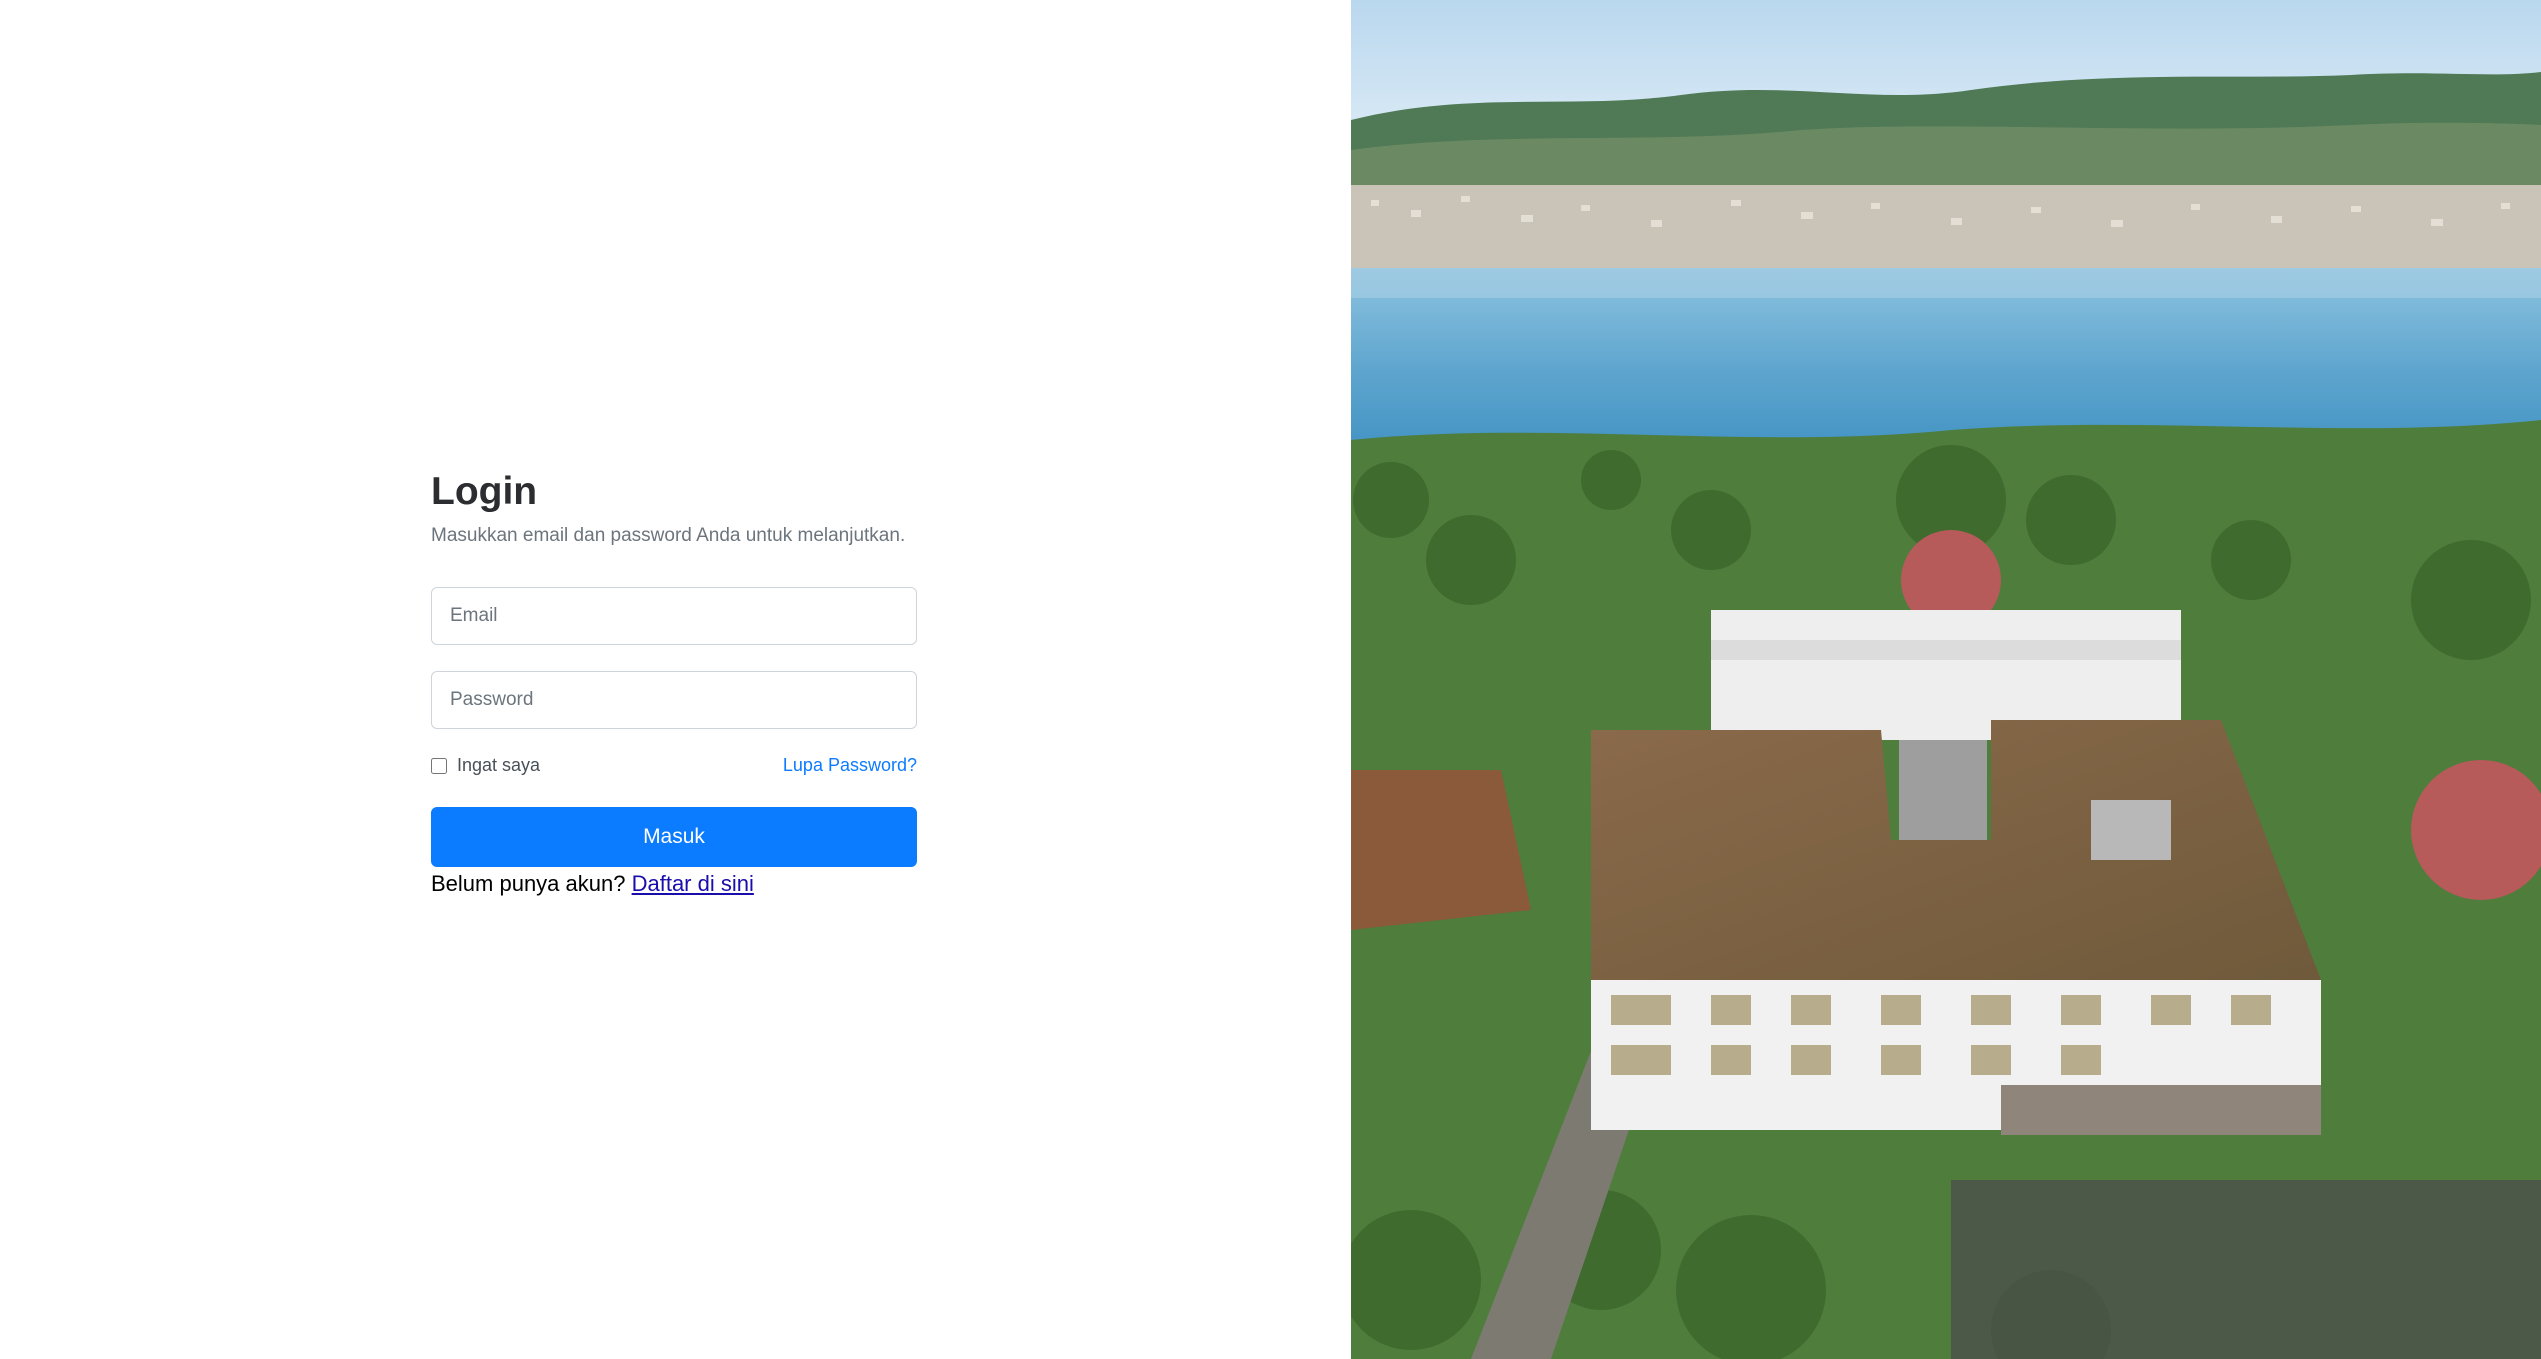 The height and width of the screenshot is (1359, 2541). Describe the element at coordinates (674, 766) in the screenshot. I see `options-row: Ingat saya Lupa Password?` at that location.